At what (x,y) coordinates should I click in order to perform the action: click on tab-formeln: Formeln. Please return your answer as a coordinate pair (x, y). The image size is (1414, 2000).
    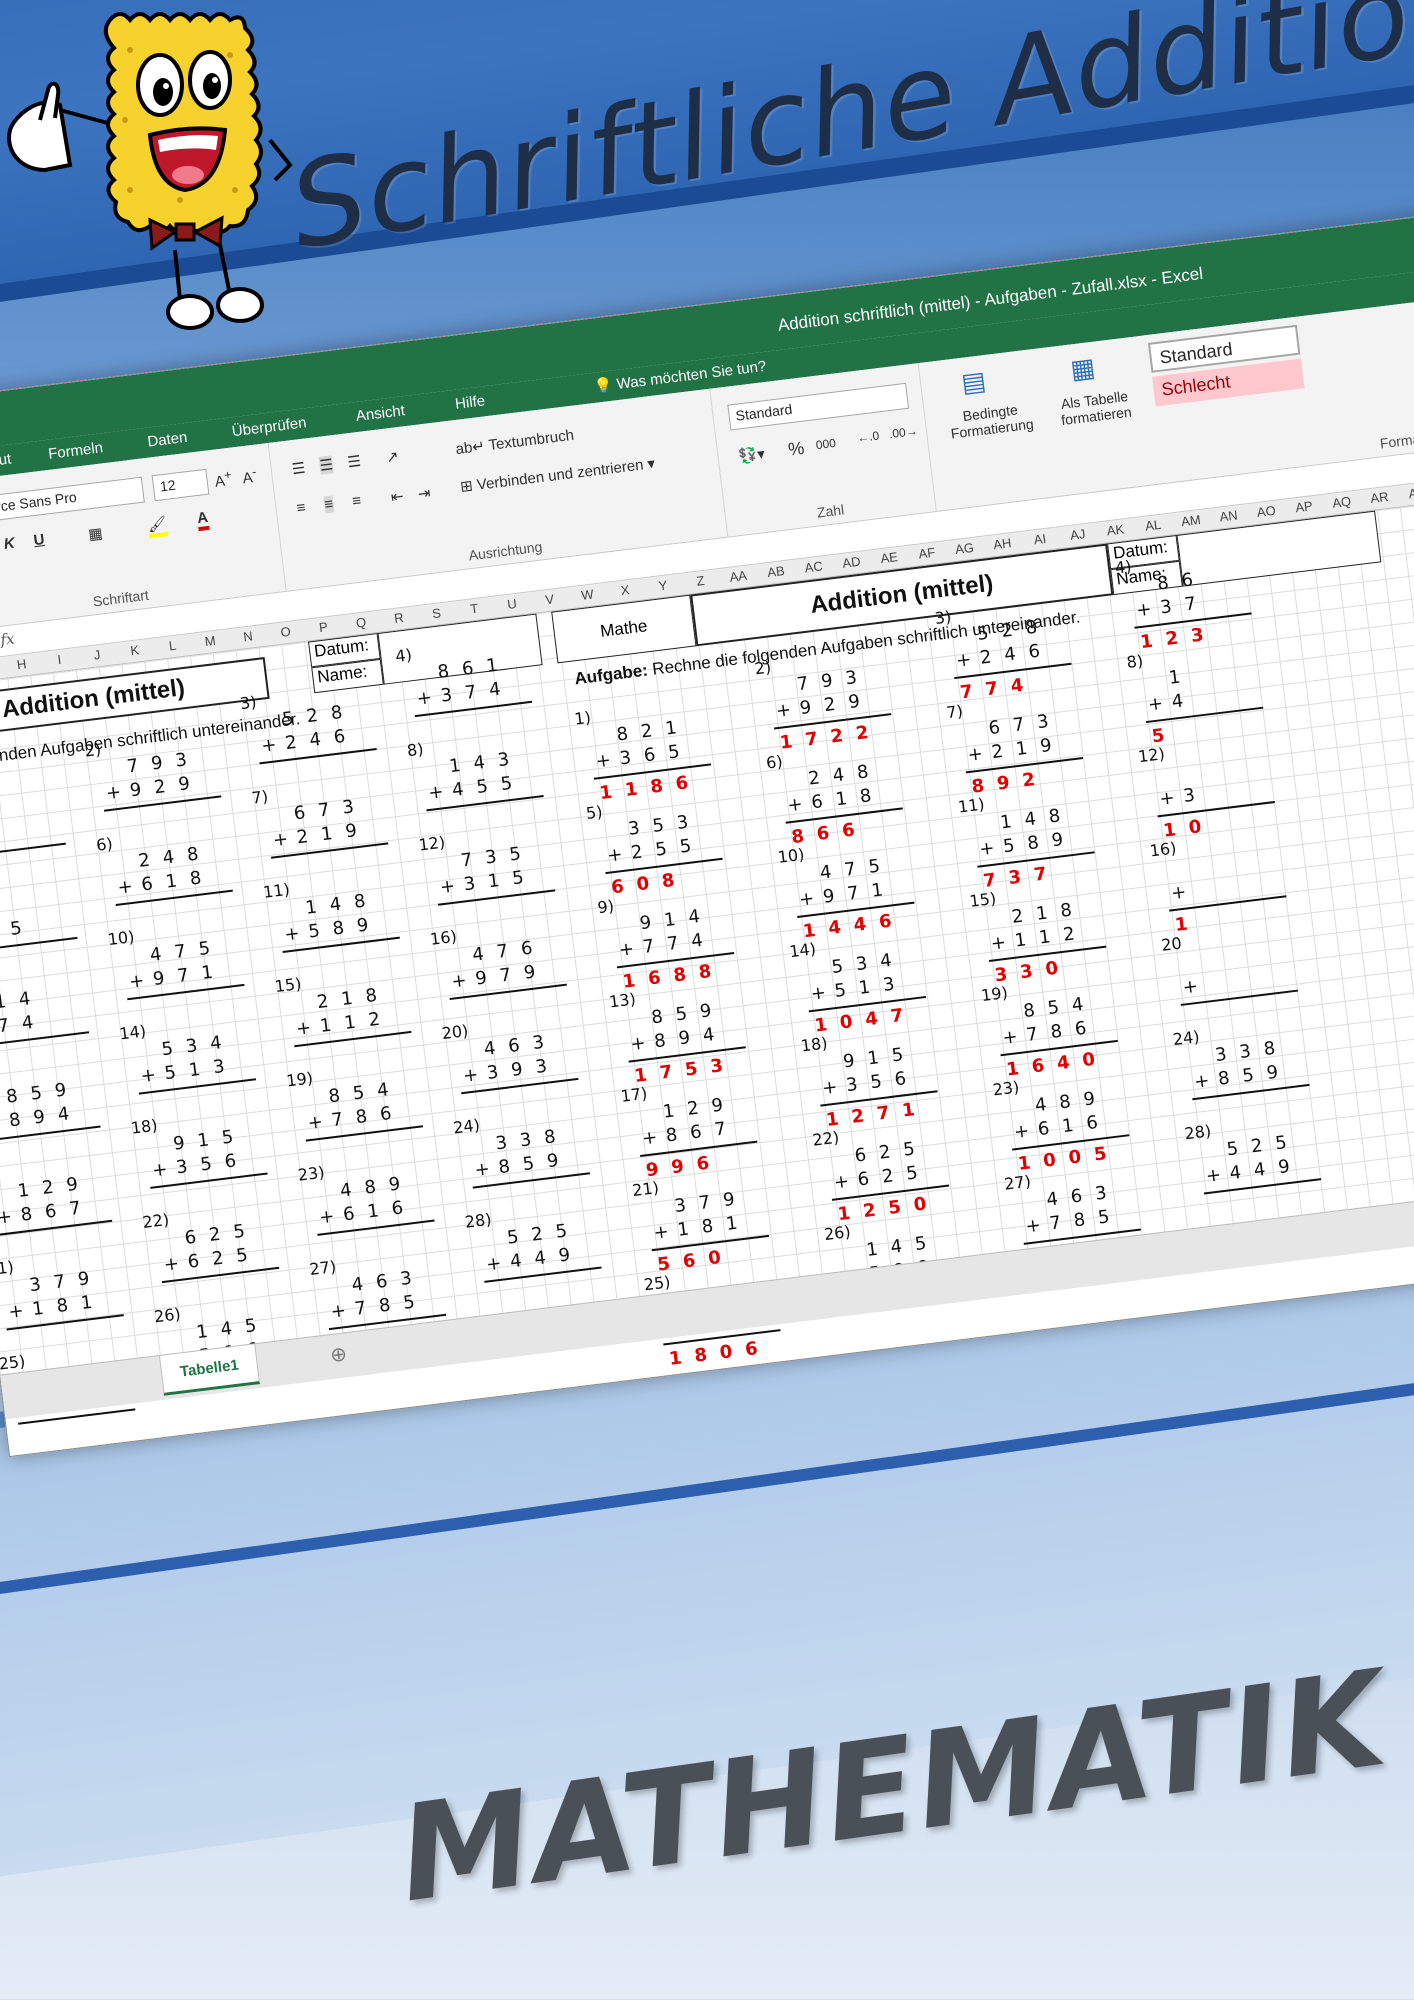
    Looking at the image, I should click on (75, 451).